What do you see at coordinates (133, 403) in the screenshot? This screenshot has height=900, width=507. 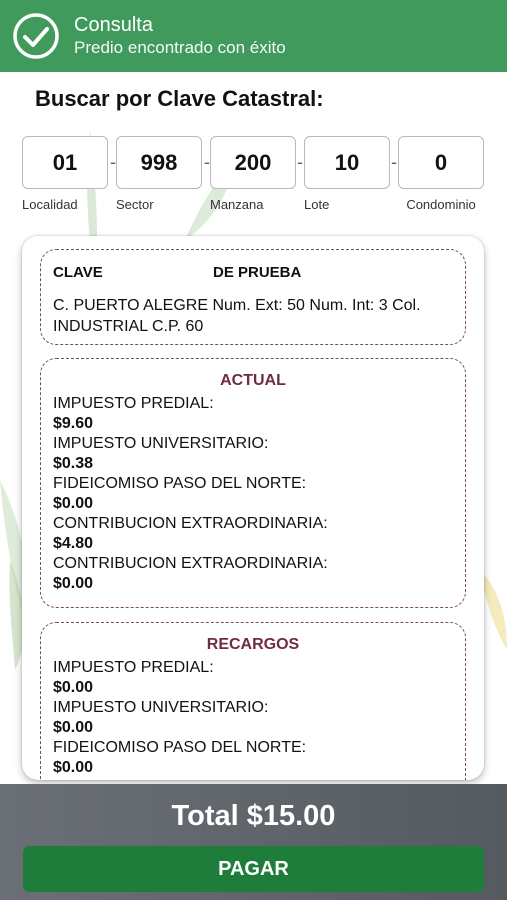 I see `charge-name: IMPUESTO PREDIAL:` at bounding box center [133, 403].